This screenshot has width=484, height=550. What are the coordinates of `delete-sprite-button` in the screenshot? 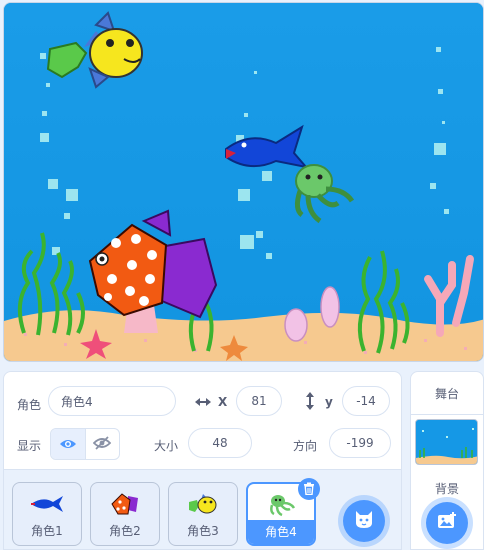 It's located at (309, 489).